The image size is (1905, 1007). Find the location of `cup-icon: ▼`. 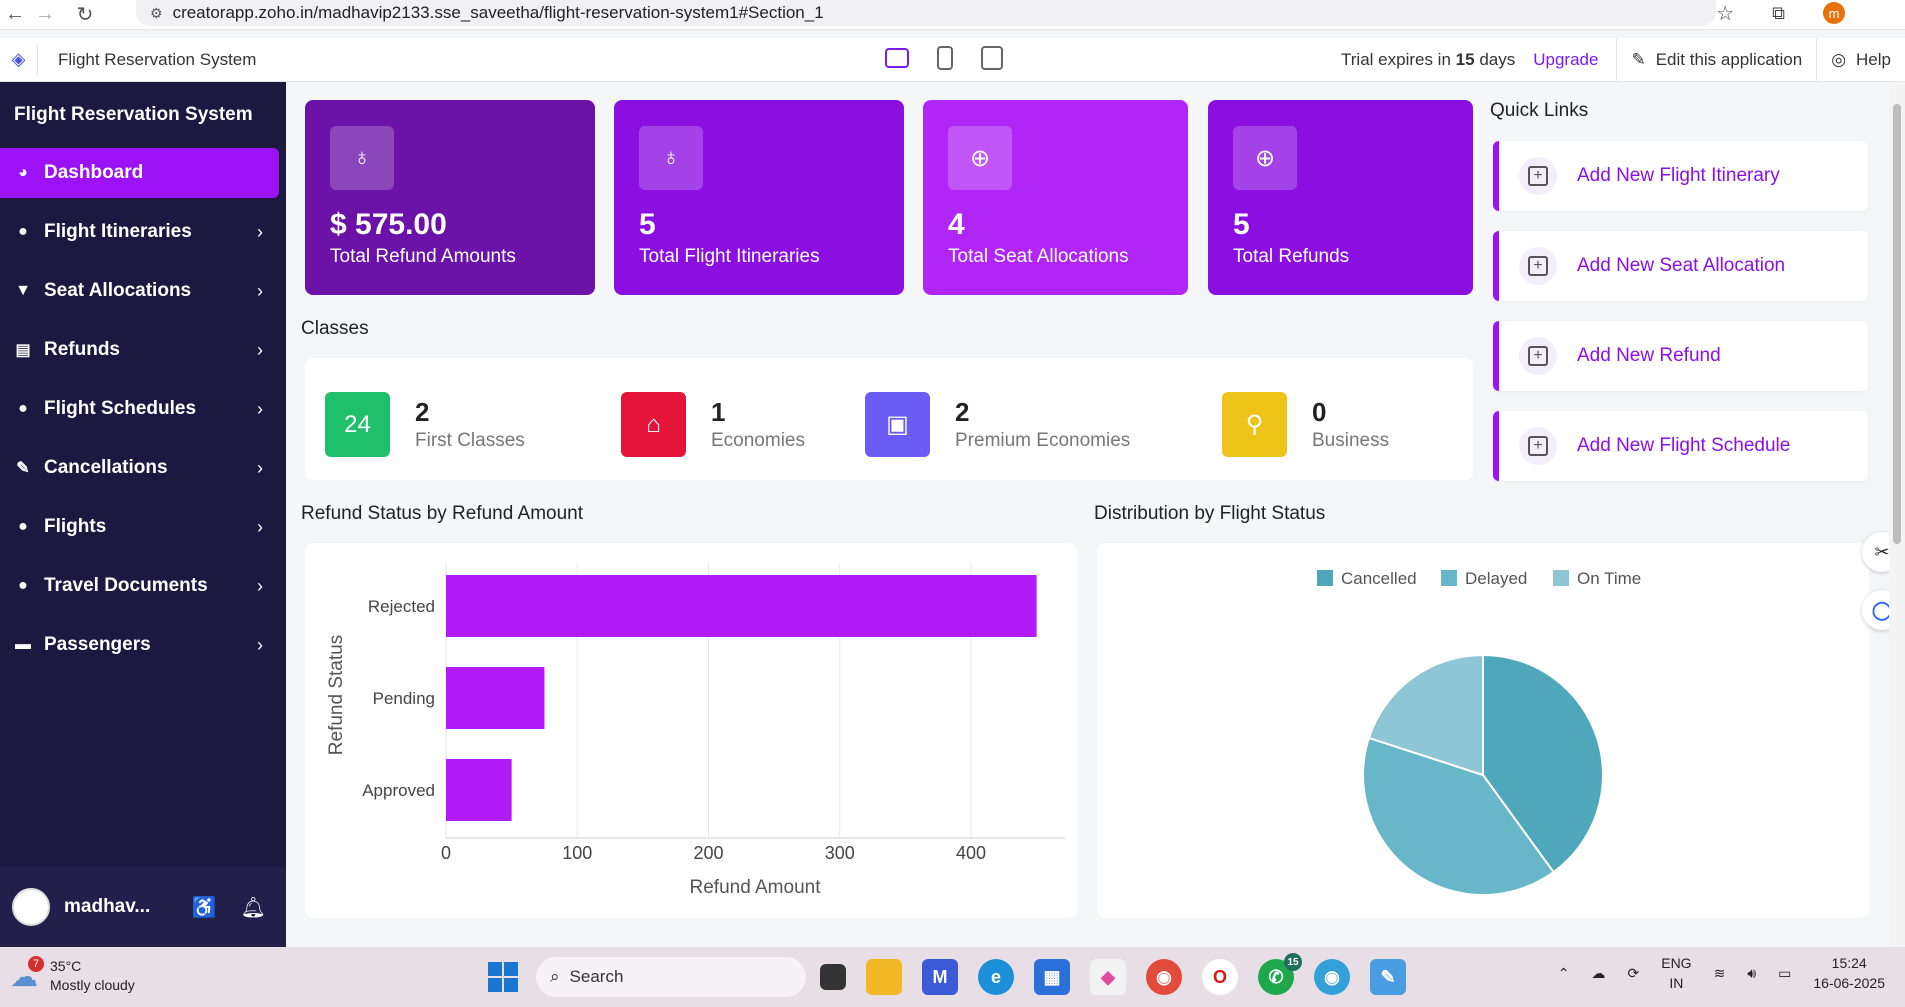

cup-icon: ▼ is located at coordinates (23, 290).